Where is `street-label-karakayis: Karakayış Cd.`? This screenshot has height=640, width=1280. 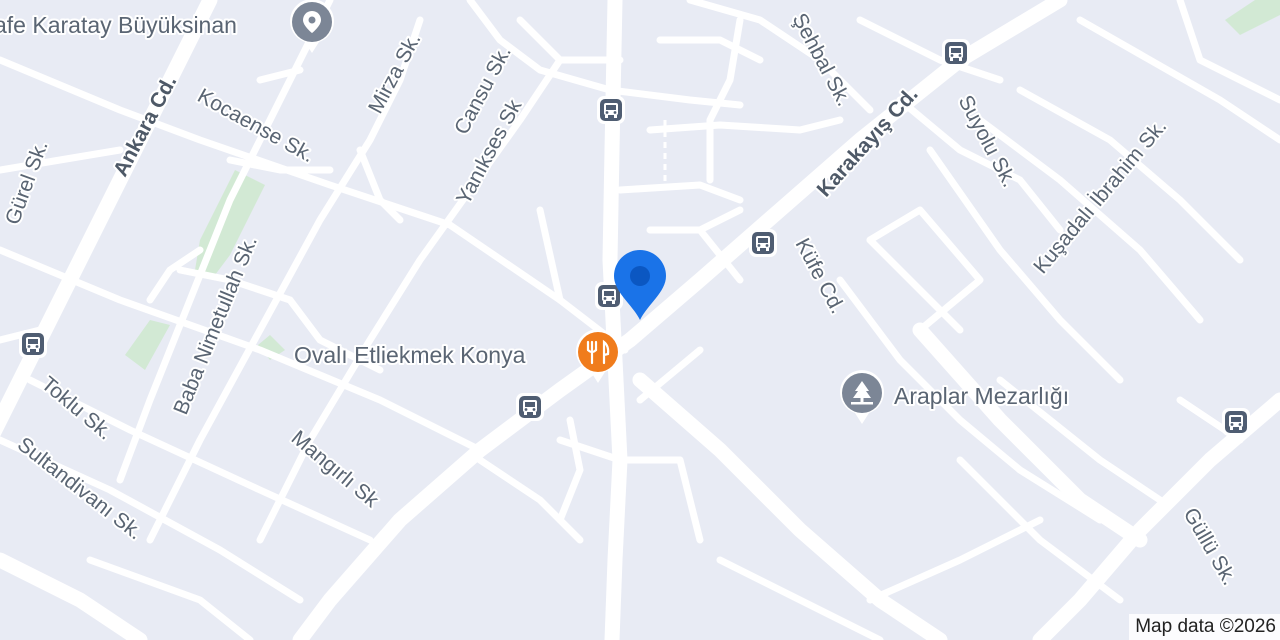
street-label-karakayis: Karakayış Cd. is located at coordinates (868, 142).